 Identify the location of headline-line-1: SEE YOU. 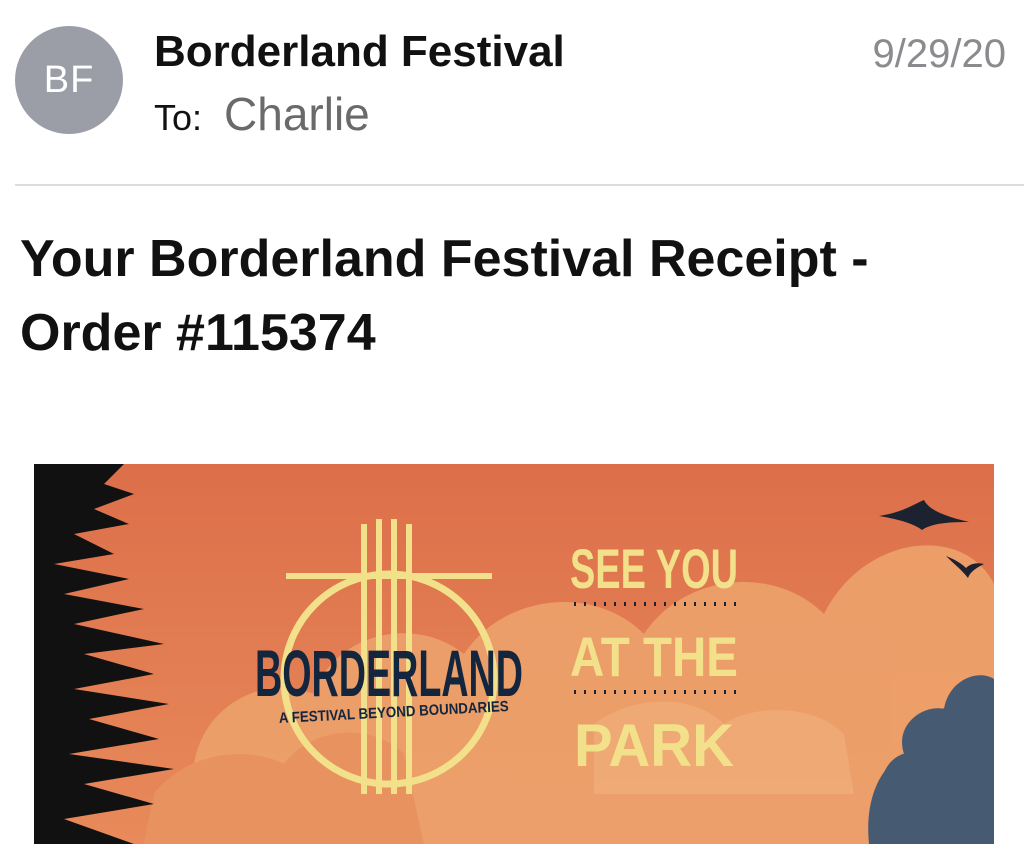
(654, 568).